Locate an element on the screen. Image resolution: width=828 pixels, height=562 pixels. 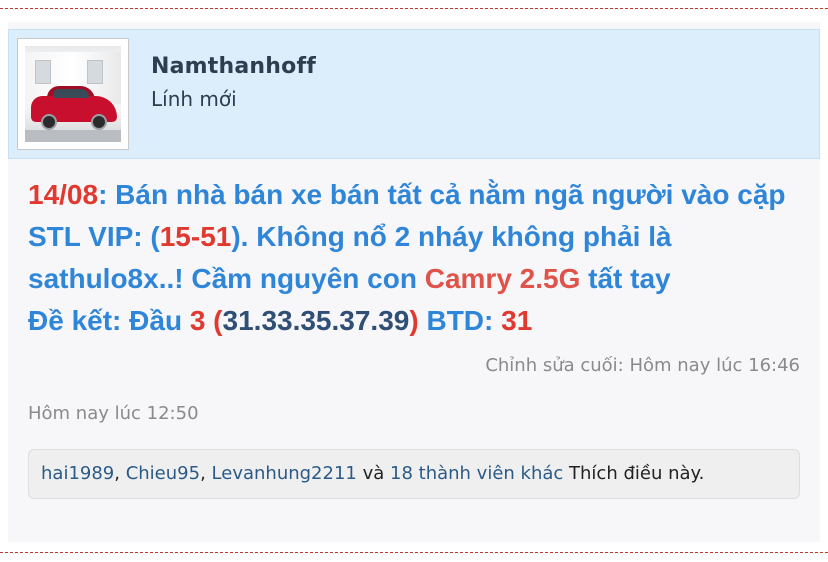
username-link: Namthanhoff is located at coordinates (233, 66).